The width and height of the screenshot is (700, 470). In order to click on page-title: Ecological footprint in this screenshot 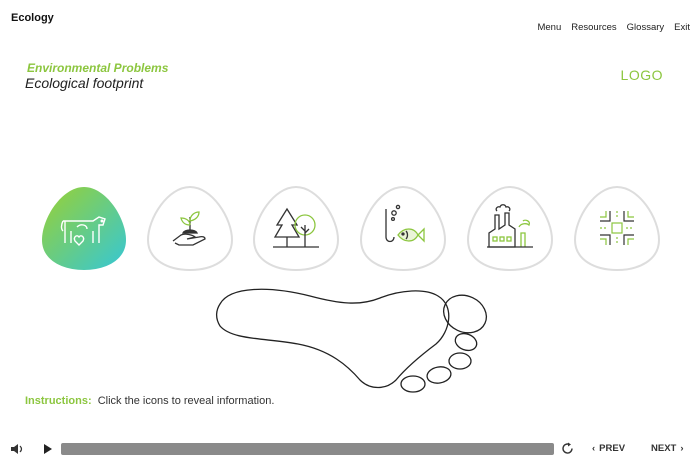, I will do `click(84, 83)`.